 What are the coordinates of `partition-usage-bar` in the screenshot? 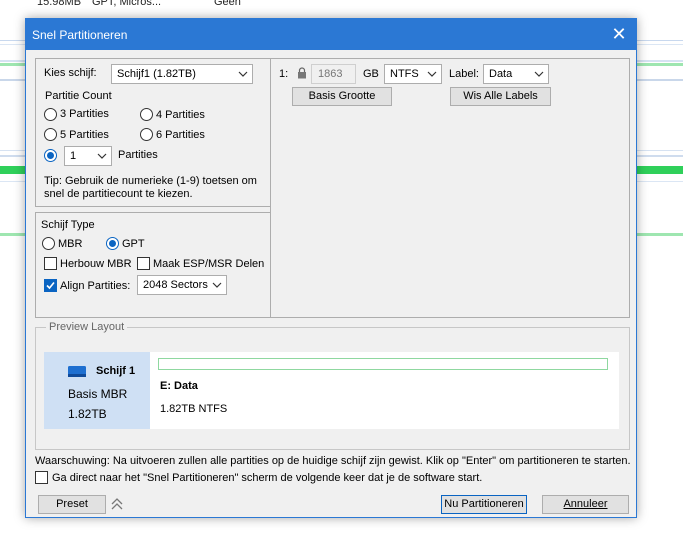 It's located at (383, 364).